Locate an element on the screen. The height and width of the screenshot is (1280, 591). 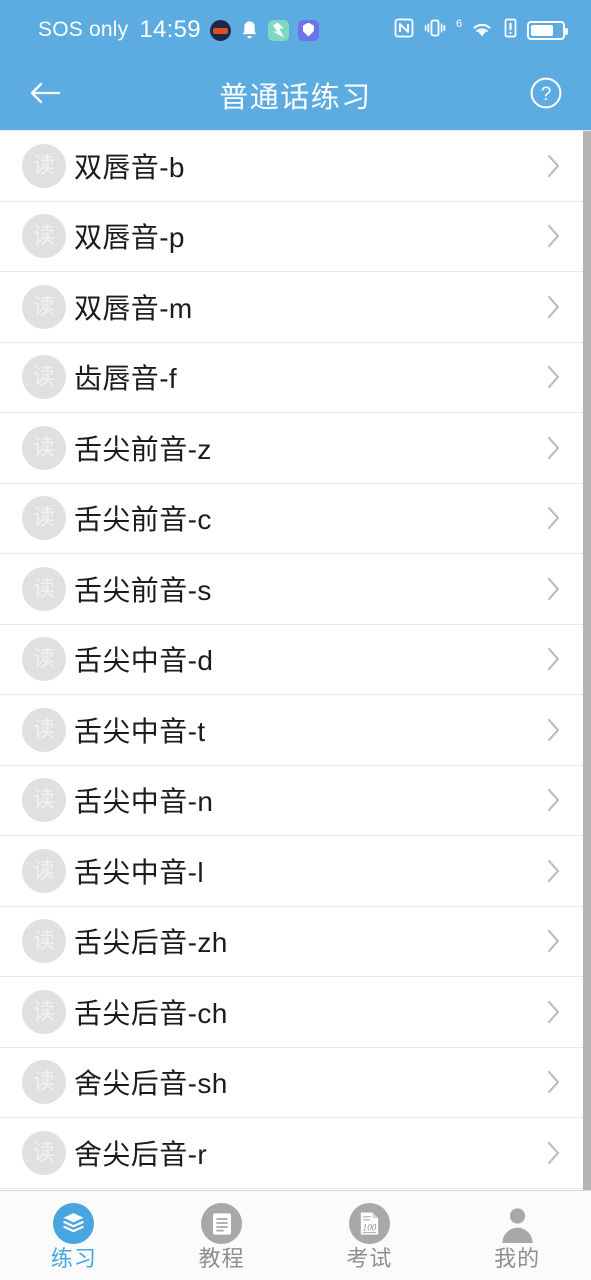
app-badge-blue-icon is located at coordinates (308, 30).